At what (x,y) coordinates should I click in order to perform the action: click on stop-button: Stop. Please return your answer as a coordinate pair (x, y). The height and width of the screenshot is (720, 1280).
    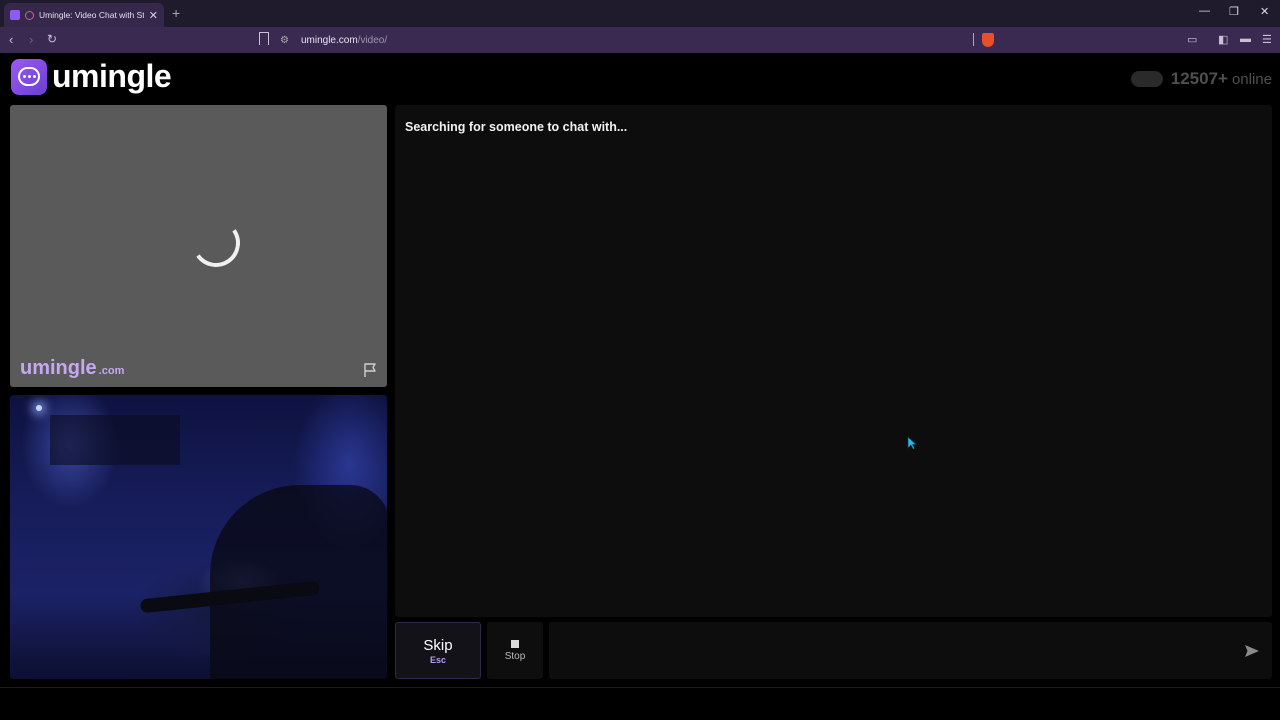
    Looking at the image, I should click on (515, 650).